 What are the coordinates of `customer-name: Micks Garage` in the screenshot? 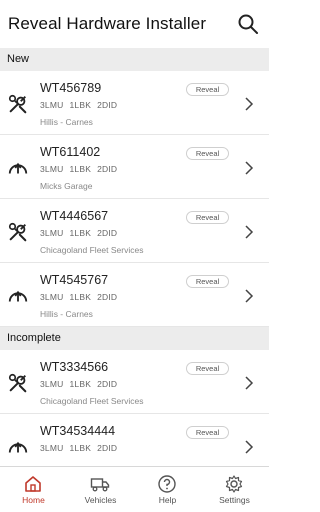 It's located at (66, 186).